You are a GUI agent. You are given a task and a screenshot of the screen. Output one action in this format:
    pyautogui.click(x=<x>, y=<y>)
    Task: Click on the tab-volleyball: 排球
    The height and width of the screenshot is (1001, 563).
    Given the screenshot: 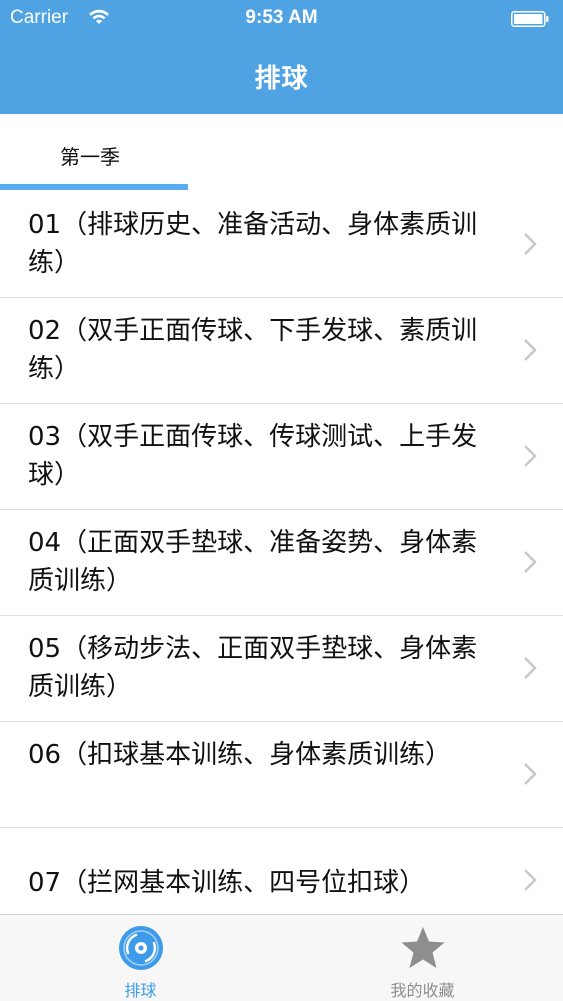 What is the action you would take?
    pyautogui.click(x=140, y=958)
    